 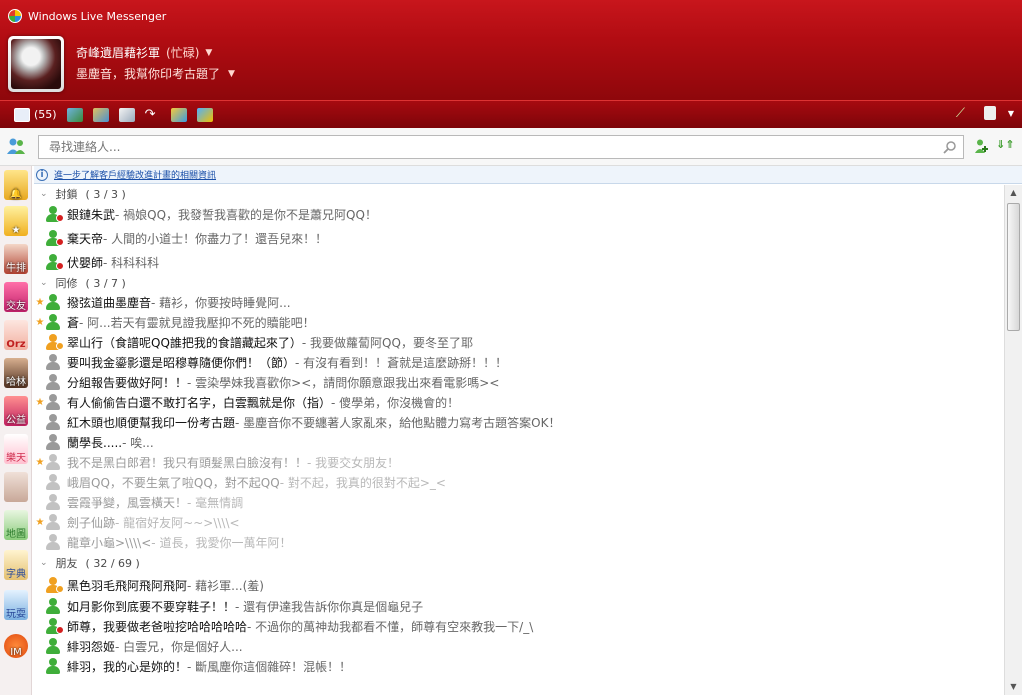 What do you see at coordinates (97, 16) in the screenshot?
I see `window-title: Windows Live Messenger` at bounding box center [97, 16].